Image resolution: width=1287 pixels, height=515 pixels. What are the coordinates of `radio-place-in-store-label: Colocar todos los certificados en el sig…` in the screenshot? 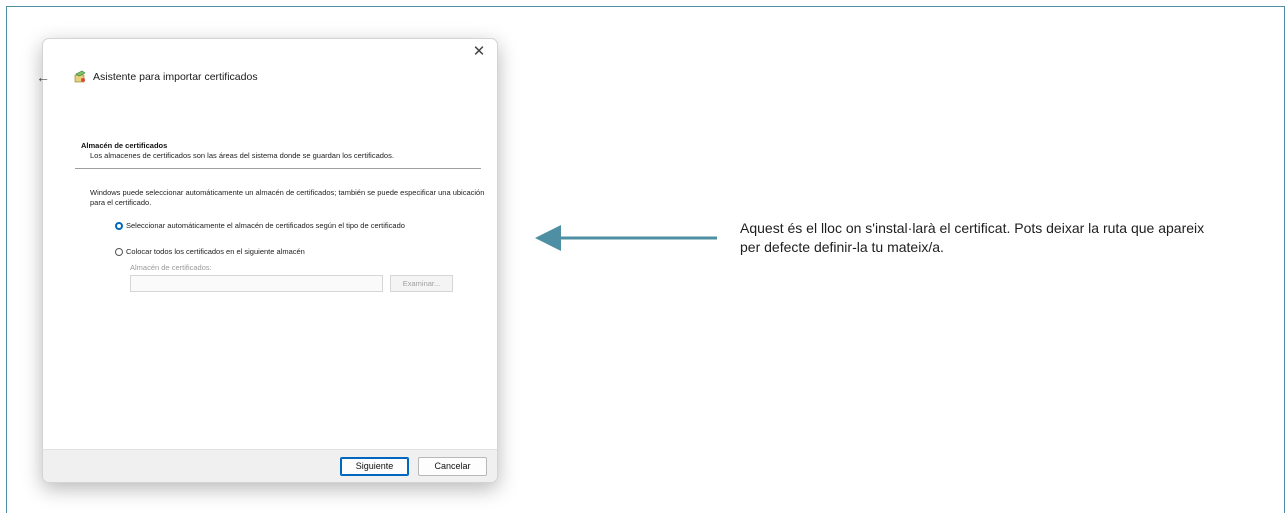 It's located at (215, 251).